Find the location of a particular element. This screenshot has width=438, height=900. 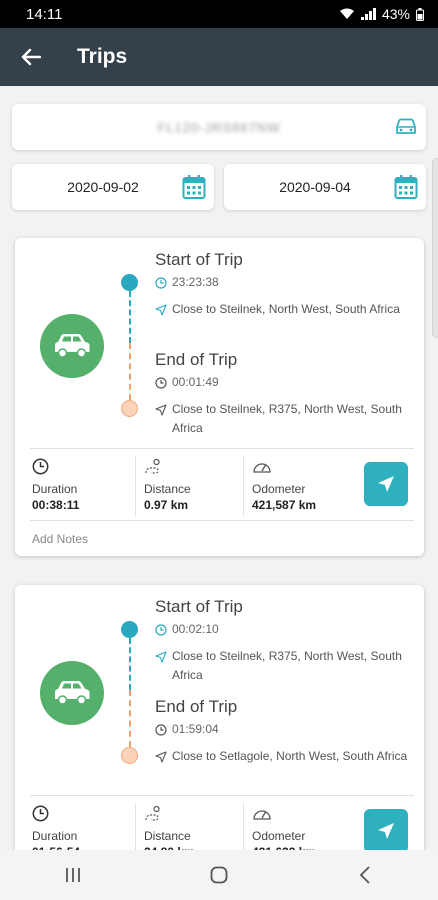

odometer-value: 421,587 km is located at coordinates (284, 505).